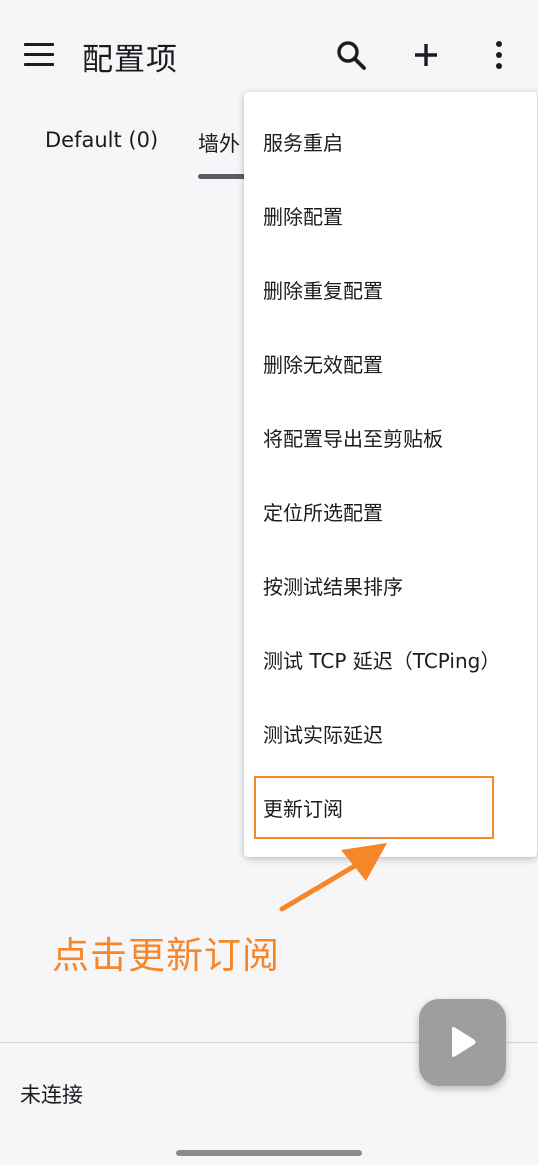  What do you see at coordinates (269, 1153) in the screenshot?
I see `home-indicator` at bounding box center [269, 1153].